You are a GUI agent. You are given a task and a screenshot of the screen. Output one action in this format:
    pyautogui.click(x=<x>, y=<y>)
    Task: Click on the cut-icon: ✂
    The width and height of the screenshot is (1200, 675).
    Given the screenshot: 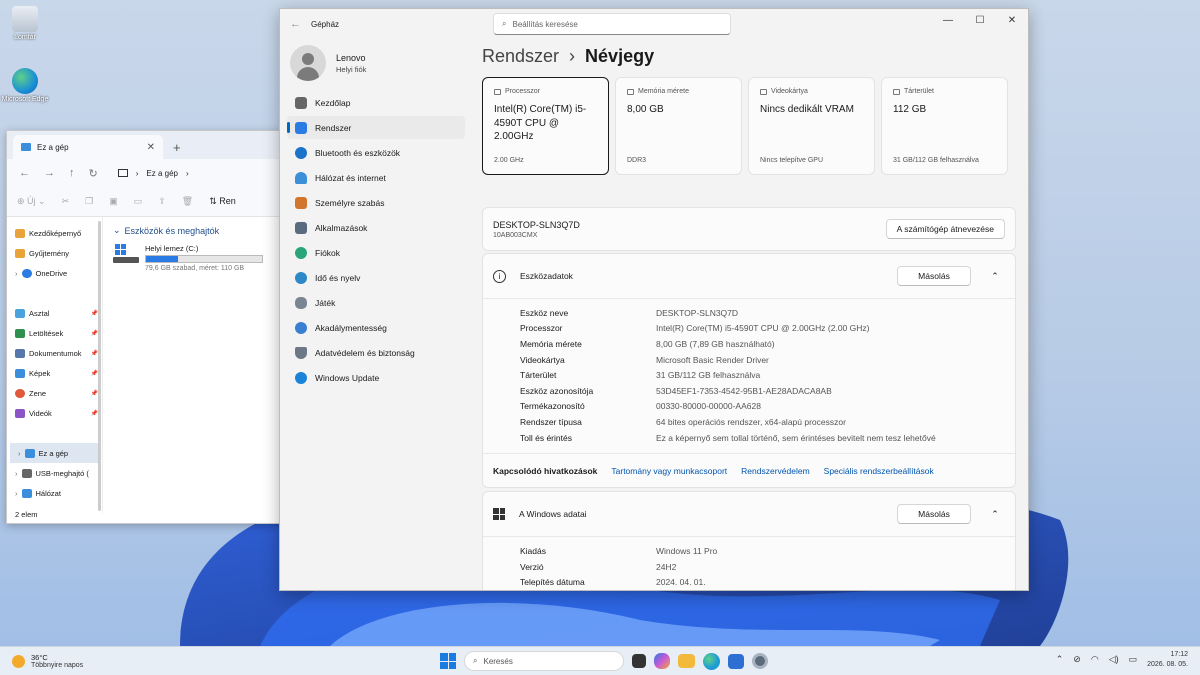 What is the action you would take?
    pyautogui.click(x=66, y=201)
    